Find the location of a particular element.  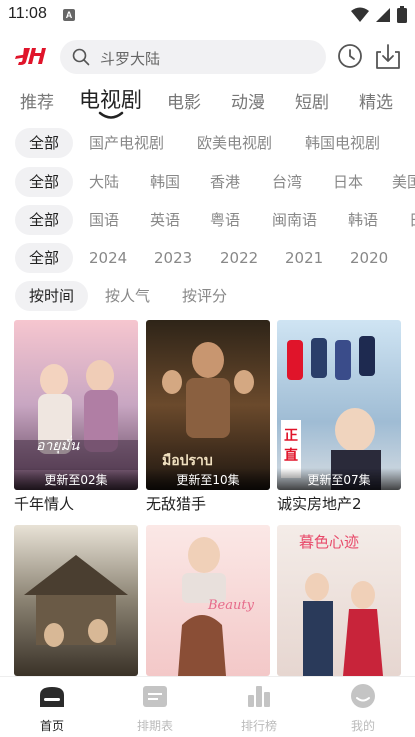

poster-image: 正 直 is located at coordinates (339, 405).